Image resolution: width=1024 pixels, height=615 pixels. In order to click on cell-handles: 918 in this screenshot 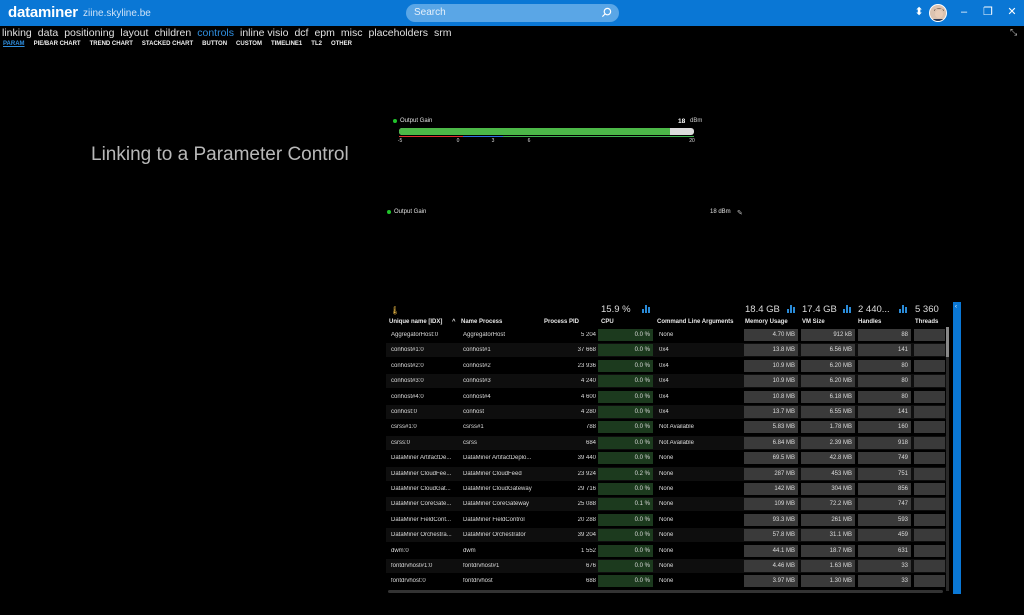, I will do `click(884, 443)`.